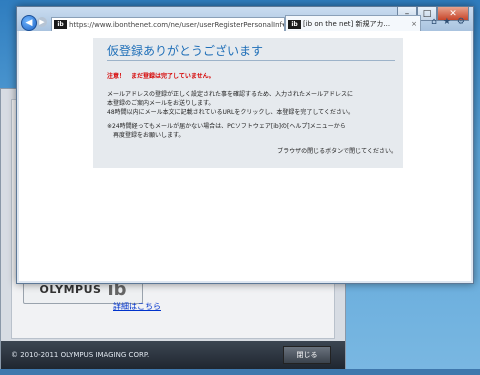  I want to click on site-favicon: ib, so click(60, 24).